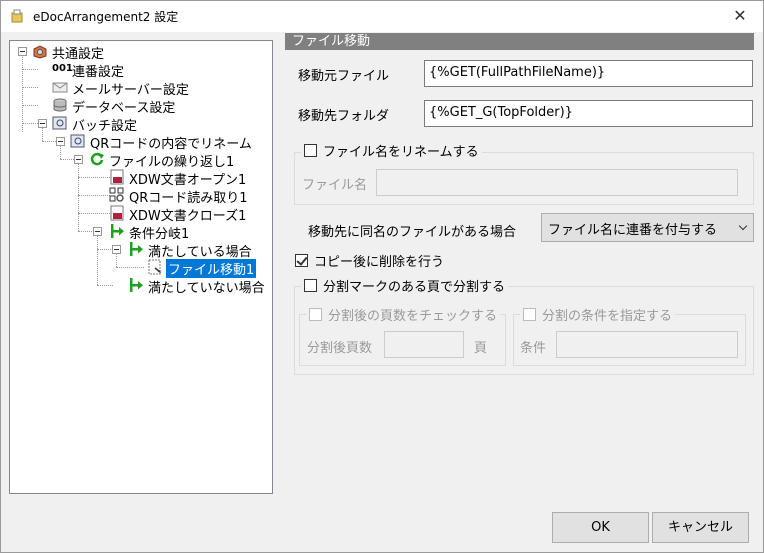 The height and width of the screenshot is (553, 764). What do you see at coordinates (557, 182) in the screenshot?
I see `filename-input` at bounding box center [557, 182].